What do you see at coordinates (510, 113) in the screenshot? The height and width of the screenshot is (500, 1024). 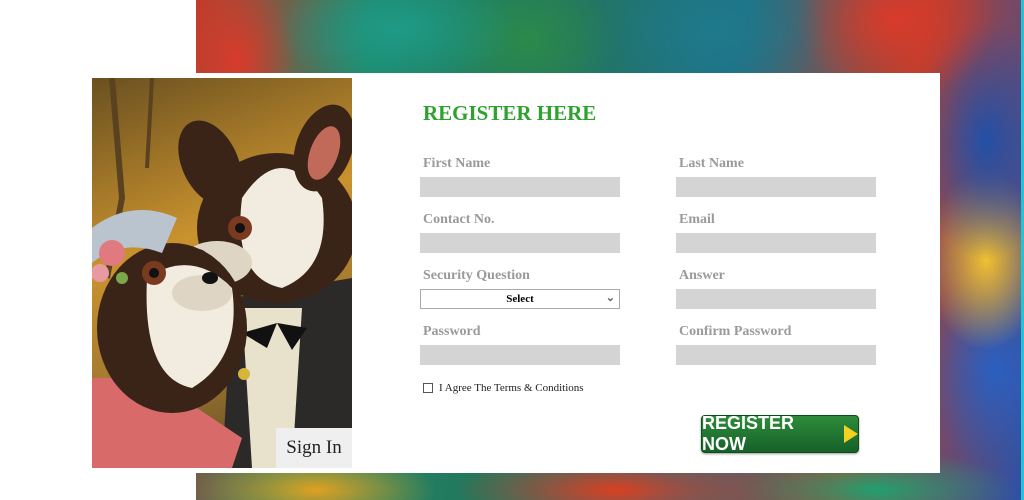 I see `page-title: REGISTER HERE` at bounding box center [510, 113].